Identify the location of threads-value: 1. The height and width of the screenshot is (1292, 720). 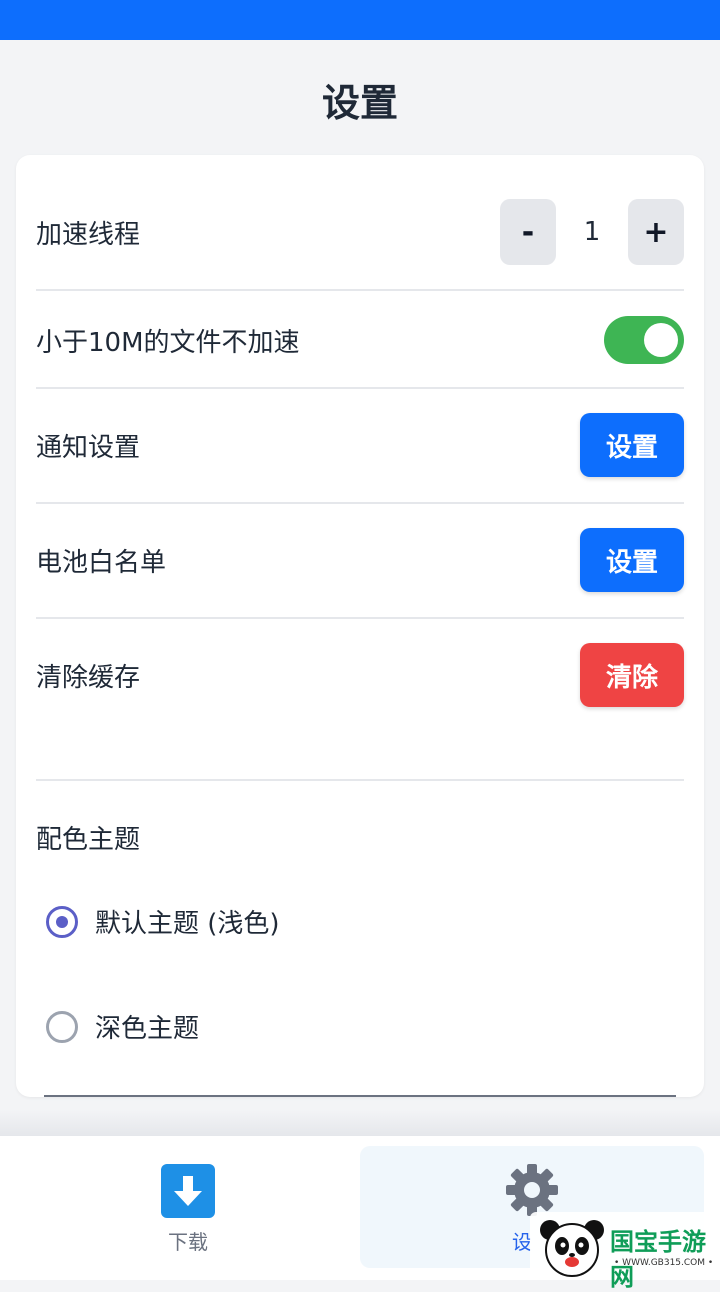
(592, 232).